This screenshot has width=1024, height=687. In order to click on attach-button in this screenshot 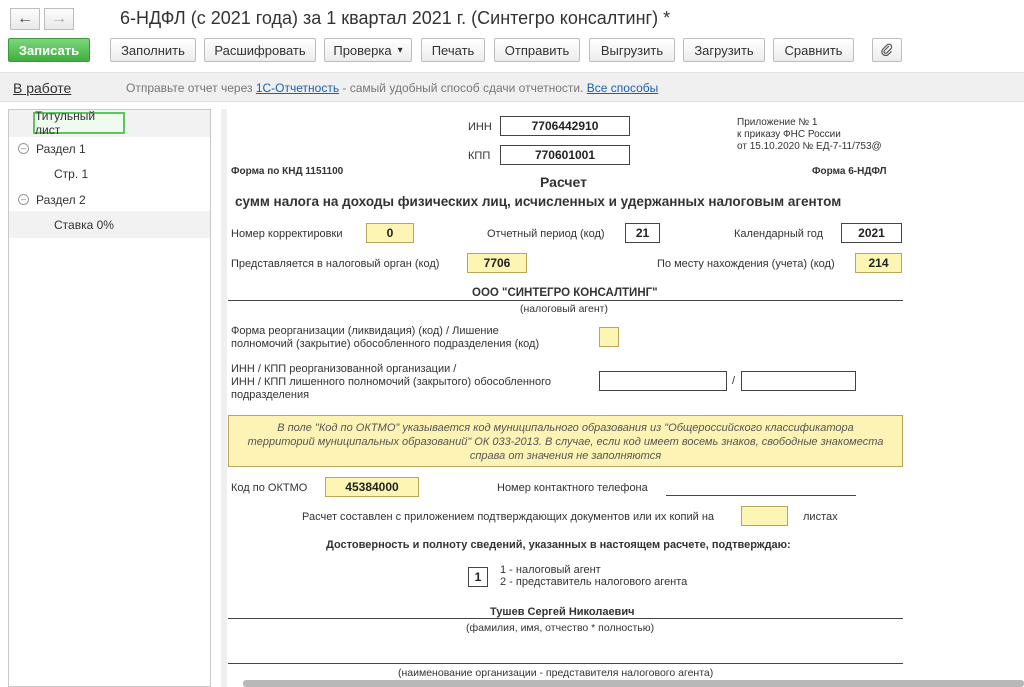, I will do `click(887, 50)`.